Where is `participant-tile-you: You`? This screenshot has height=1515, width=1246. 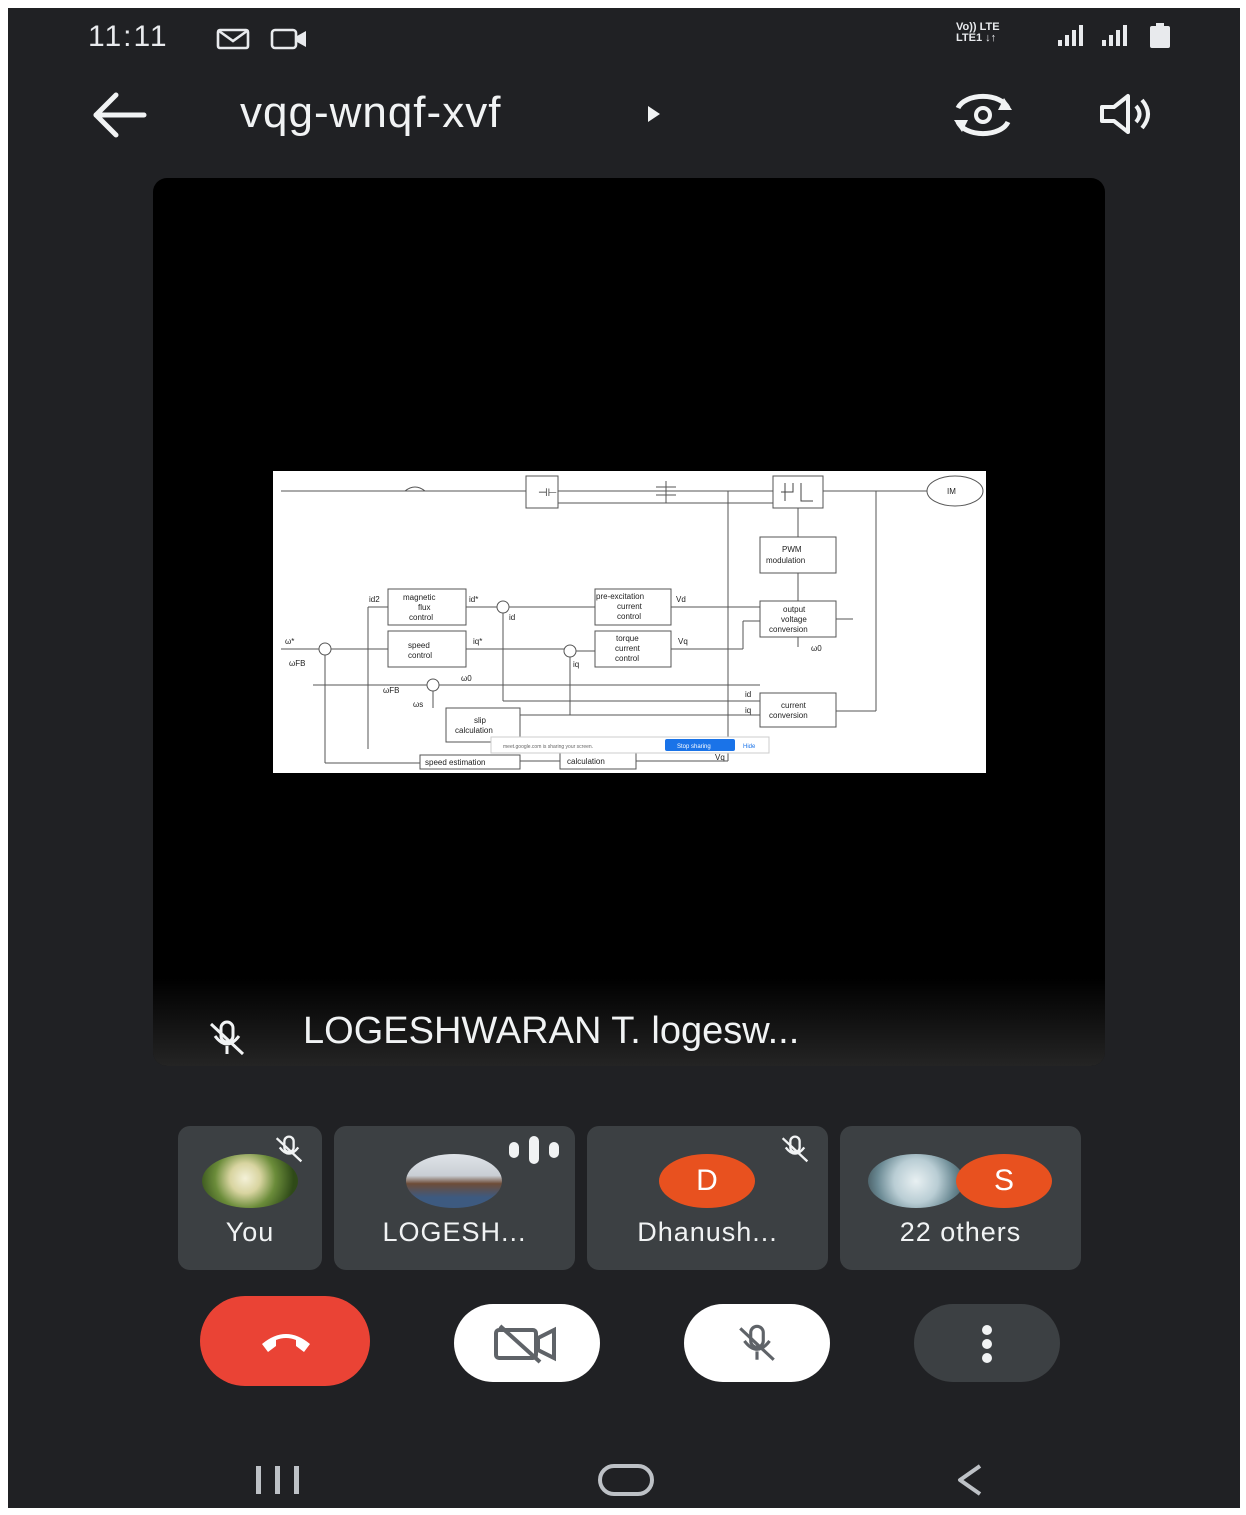
participant-tile-you: You is located at coordinates (250, 1198).